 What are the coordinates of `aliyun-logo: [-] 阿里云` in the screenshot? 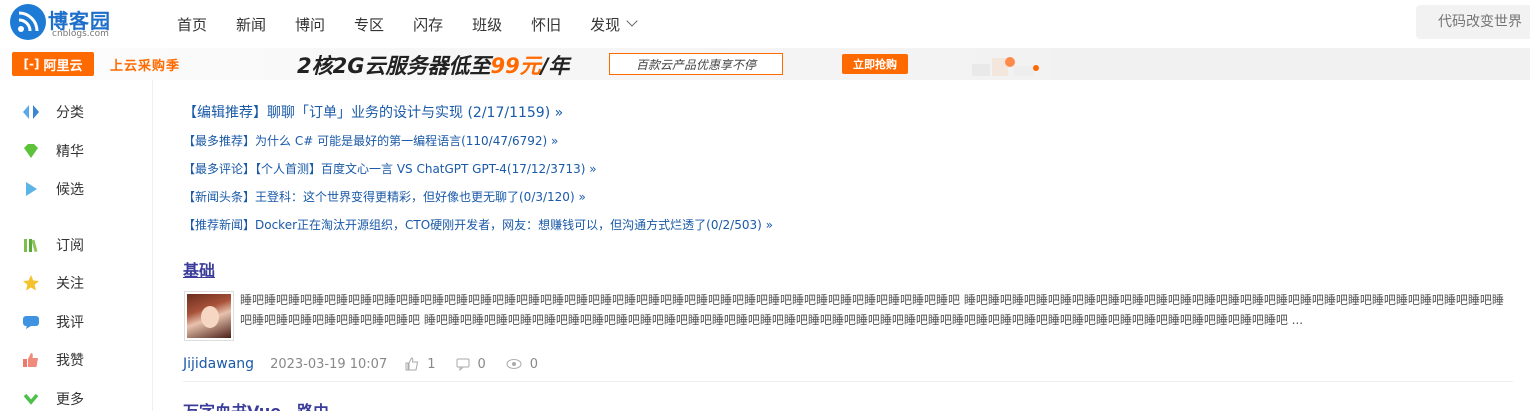 It's located at (53, 64).